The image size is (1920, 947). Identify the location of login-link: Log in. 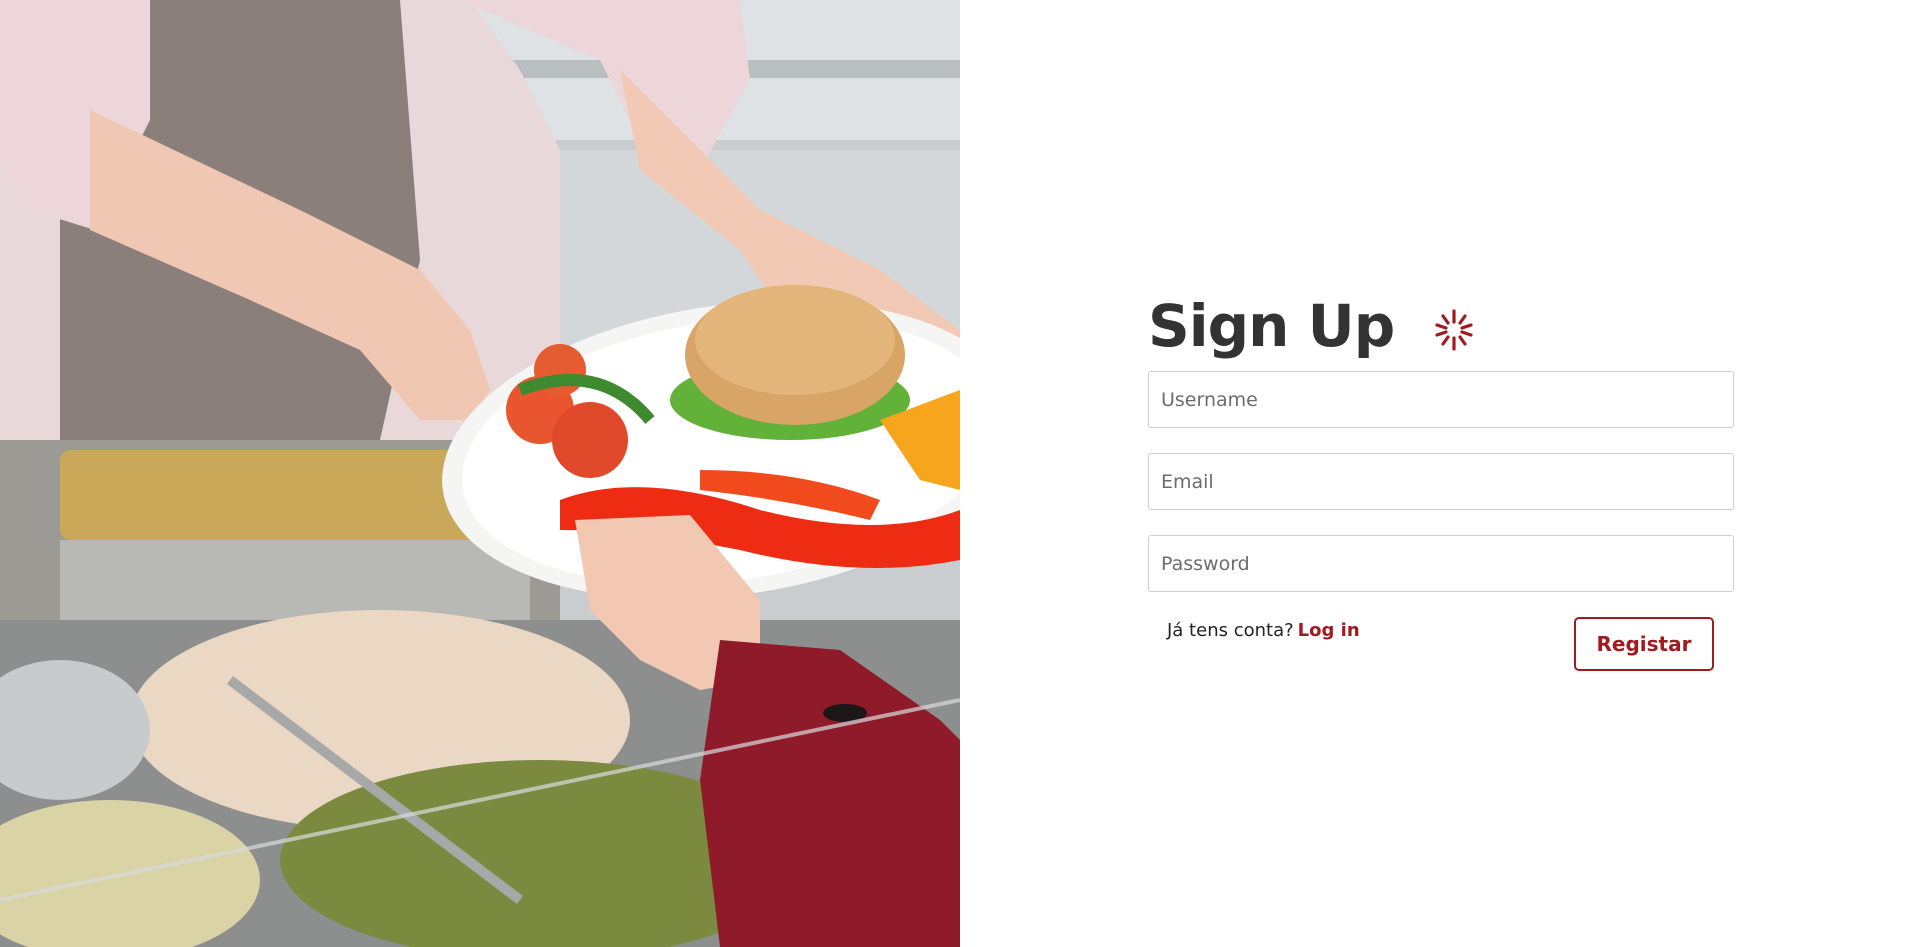
(1329, 630).